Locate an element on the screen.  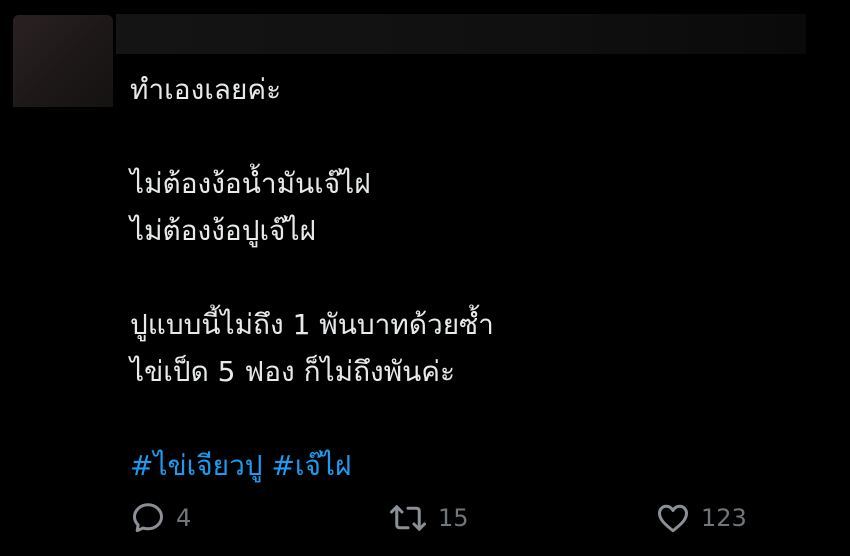
tweet-header is located at coordinates (461, 34).